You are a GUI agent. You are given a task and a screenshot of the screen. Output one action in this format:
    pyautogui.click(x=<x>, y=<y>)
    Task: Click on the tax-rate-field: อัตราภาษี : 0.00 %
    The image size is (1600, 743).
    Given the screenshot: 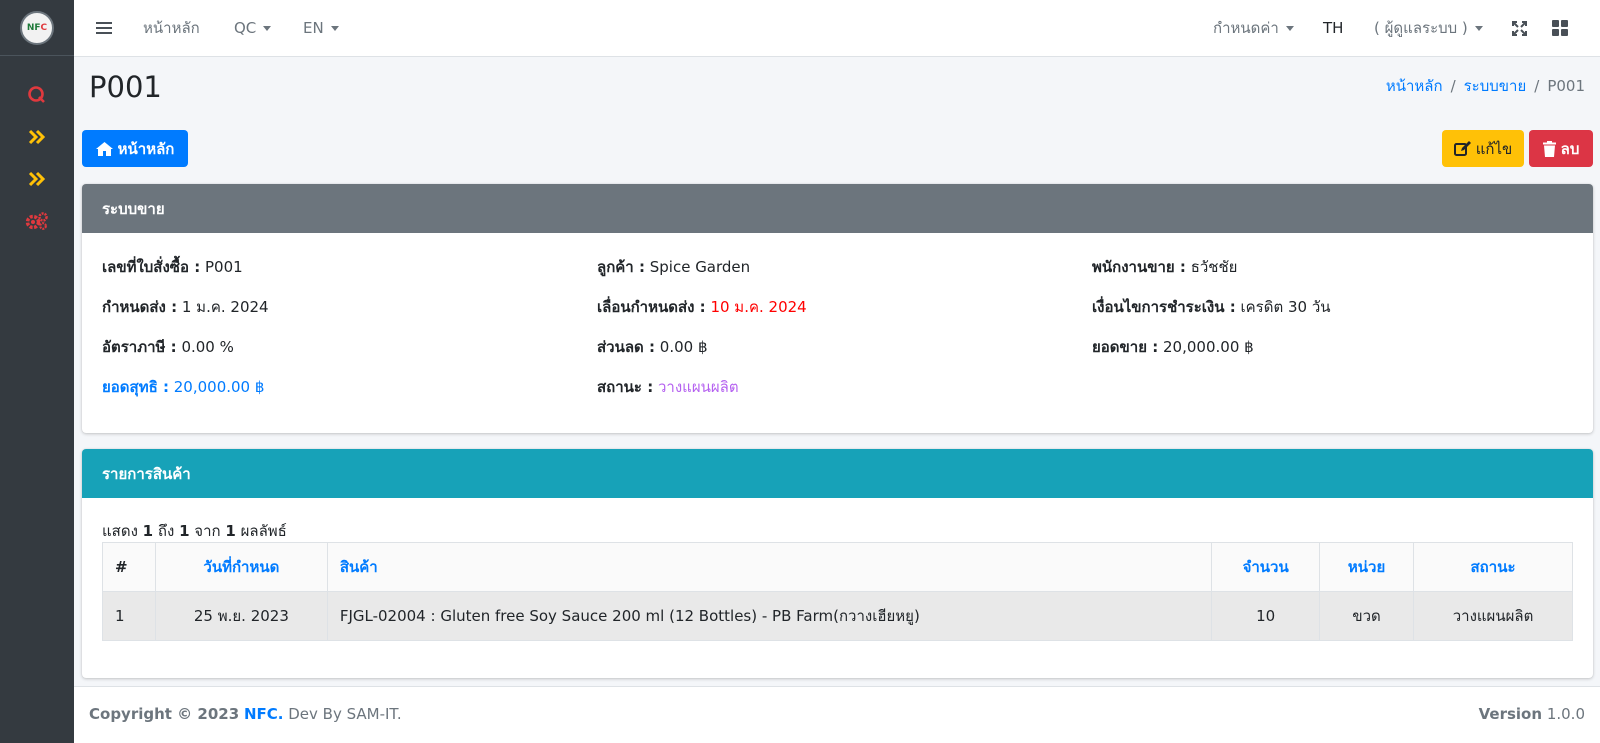 What is the action you would take?
    pyautogui.click(x=168, y=347)
    